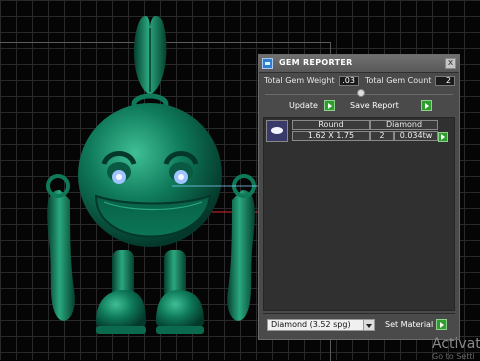  What do you see at coordinates (426, 105) in the screenshot?
I see `save-report-play-icon` at bounding box center [426, 105].